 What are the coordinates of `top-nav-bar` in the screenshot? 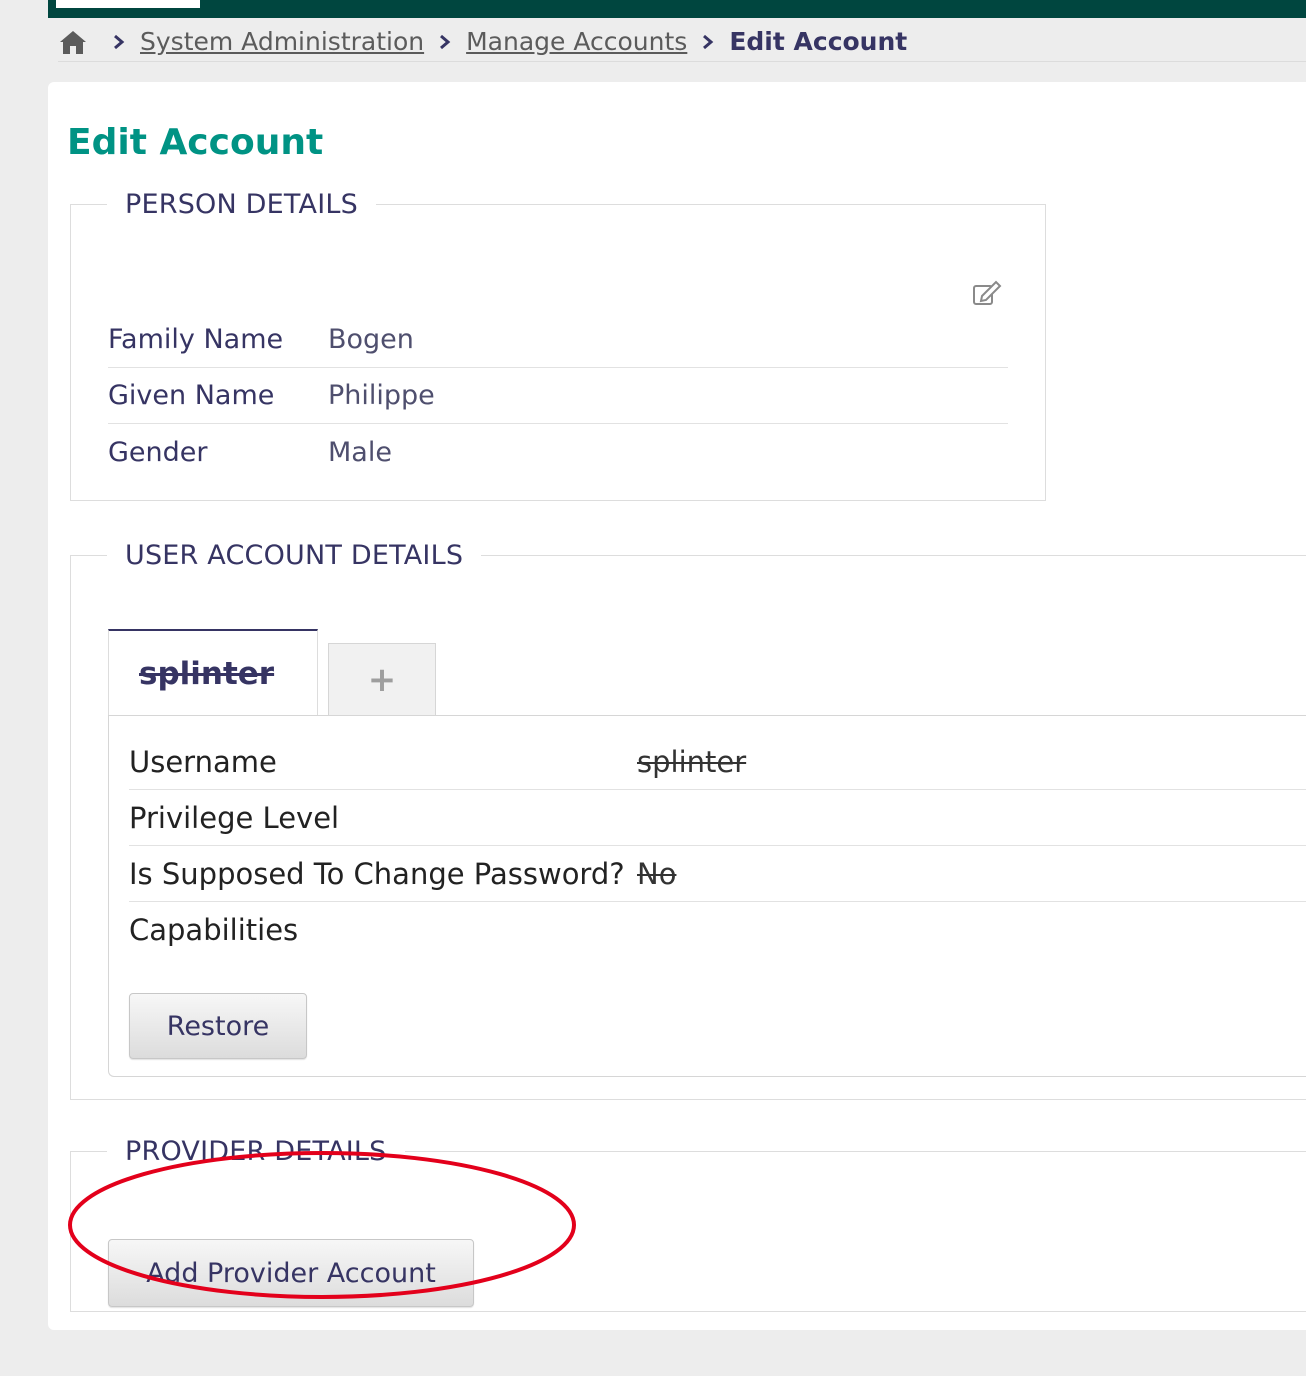 It's located at (677, 9).